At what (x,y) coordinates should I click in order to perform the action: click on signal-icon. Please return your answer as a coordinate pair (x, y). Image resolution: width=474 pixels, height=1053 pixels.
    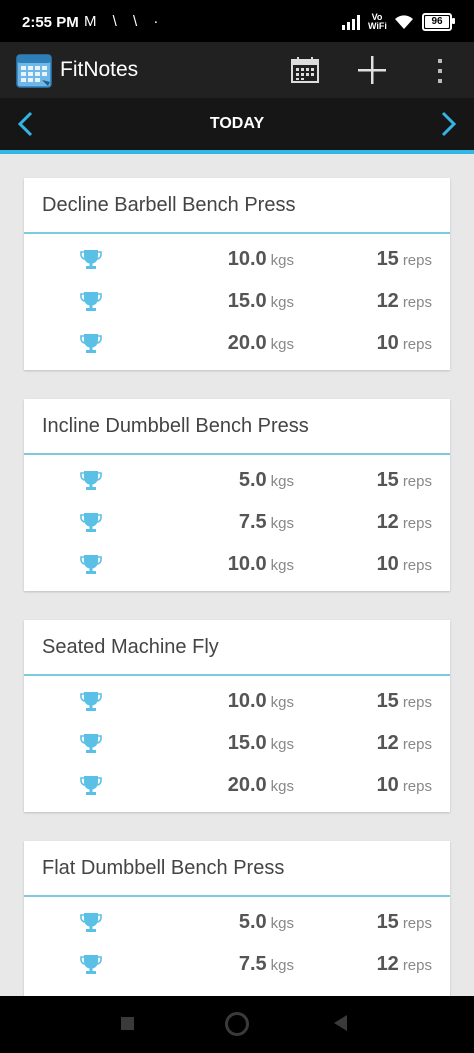
    Looking at the image, I should click on (351, 22).